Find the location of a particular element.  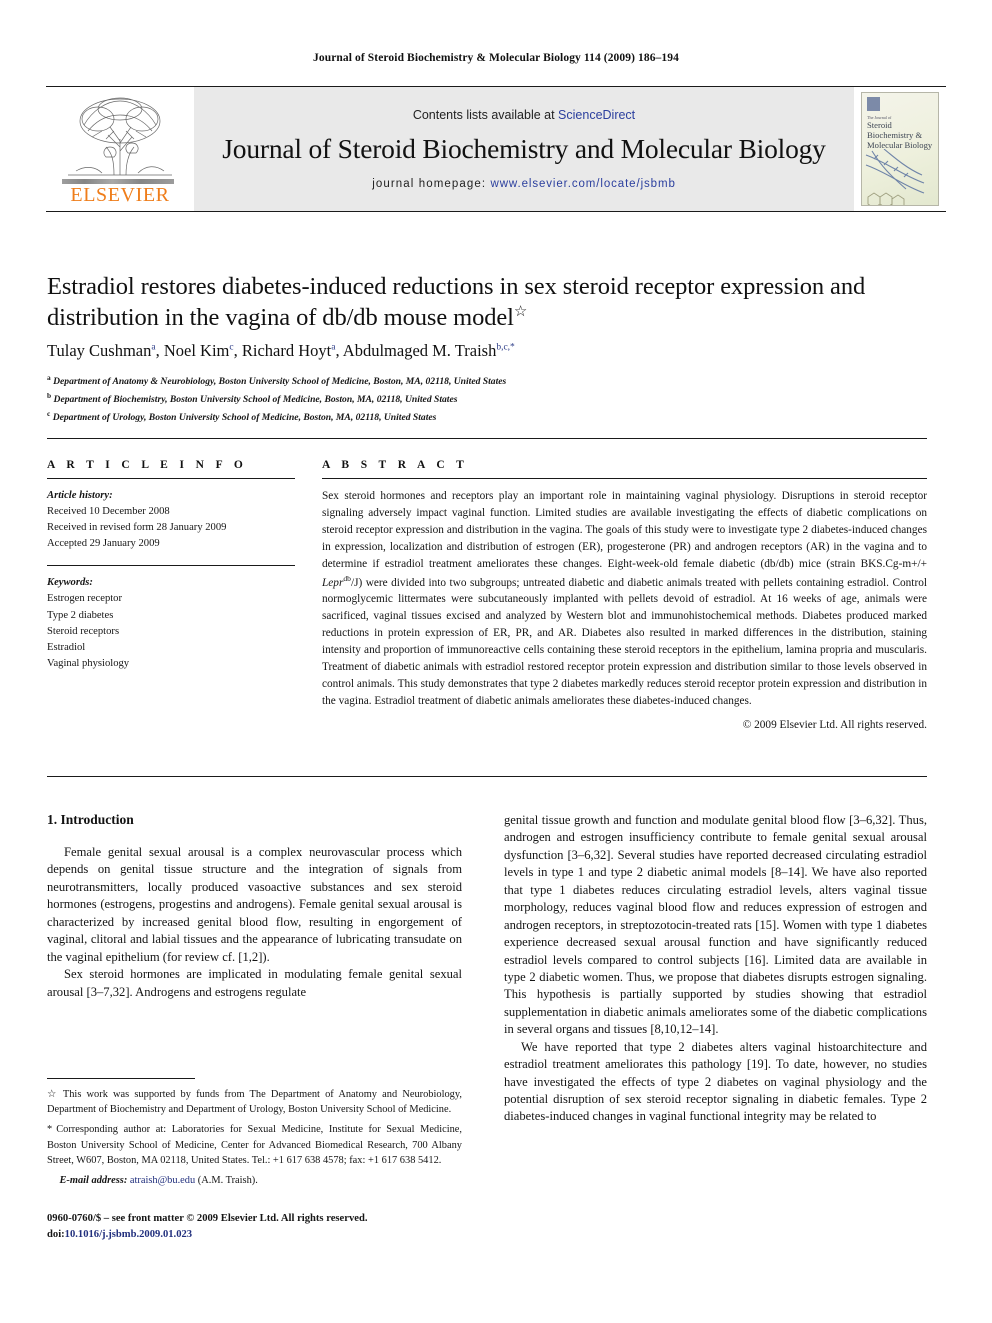

email-address-label: E-mail address: is located at coordinates (93, 1180).